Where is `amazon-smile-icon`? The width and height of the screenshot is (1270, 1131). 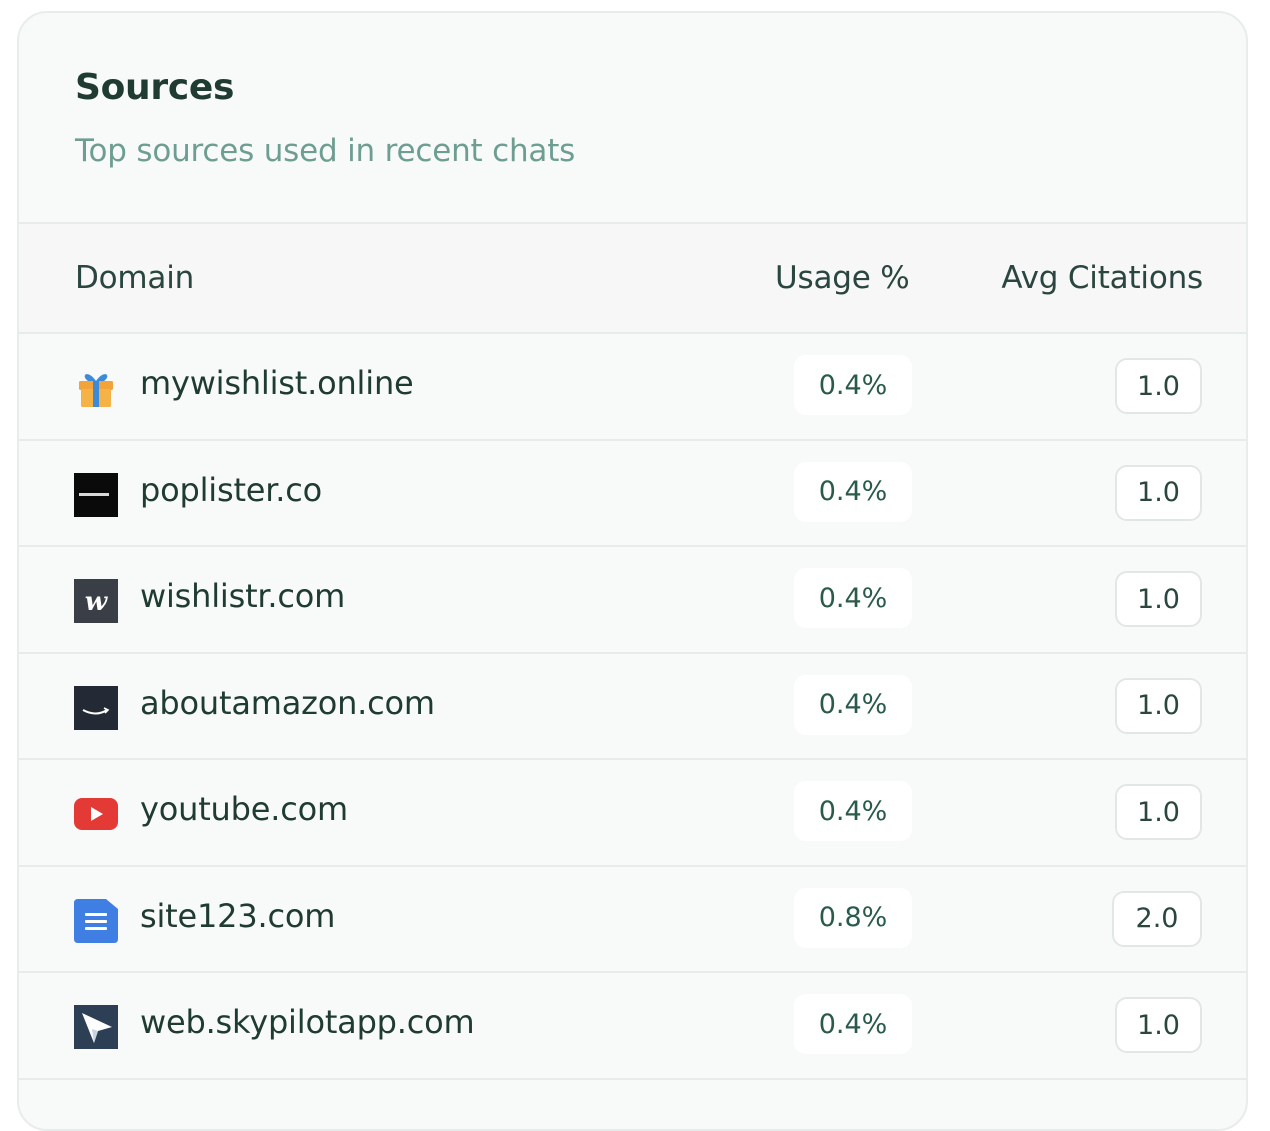 amazon-smile-icon is located at coordinates (96, 707).